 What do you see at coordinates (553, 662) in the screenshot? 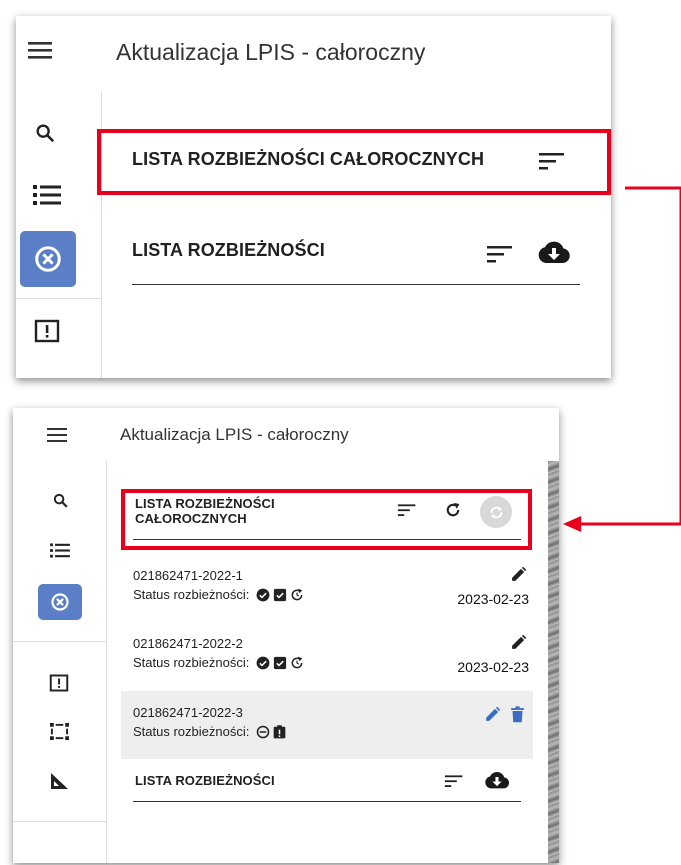
I see `map-background` at bounding box center [553, 662].